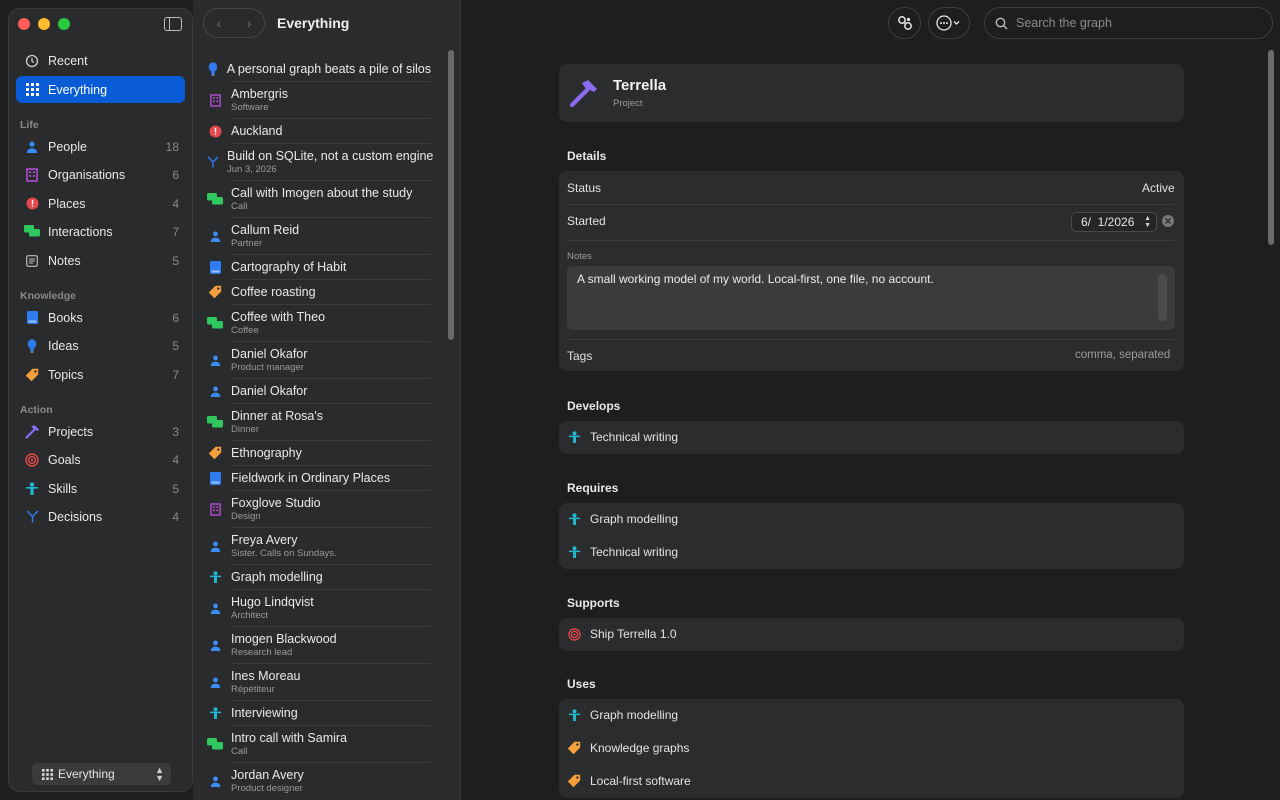  I want to click on sidebar-item-label: Goals, so click(64, 459).